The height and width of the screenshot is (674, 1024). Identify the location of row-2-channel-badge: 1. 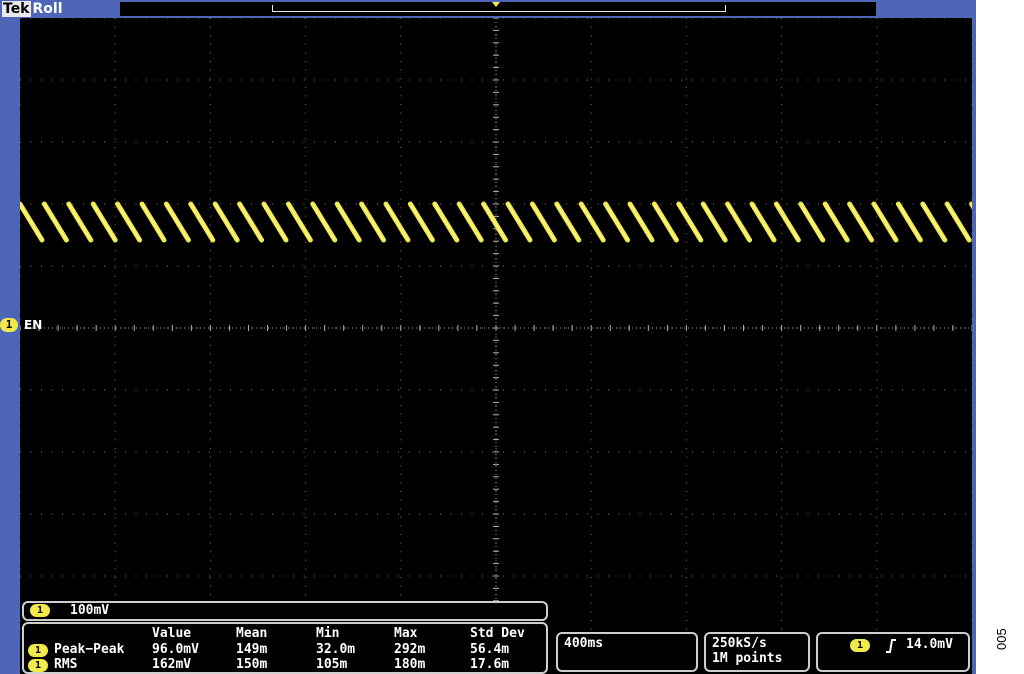
(38, 665).